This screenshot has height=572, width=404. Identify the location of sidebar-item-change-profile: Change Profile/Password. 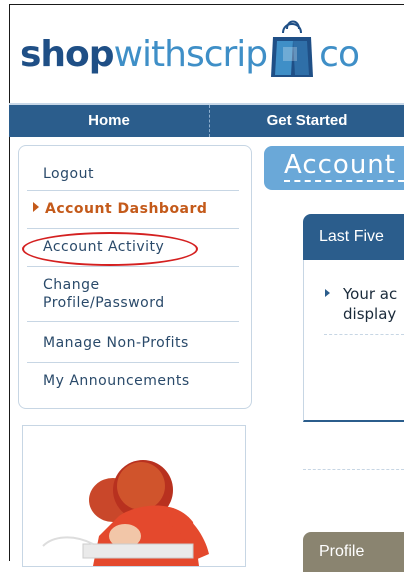
(133, 295).